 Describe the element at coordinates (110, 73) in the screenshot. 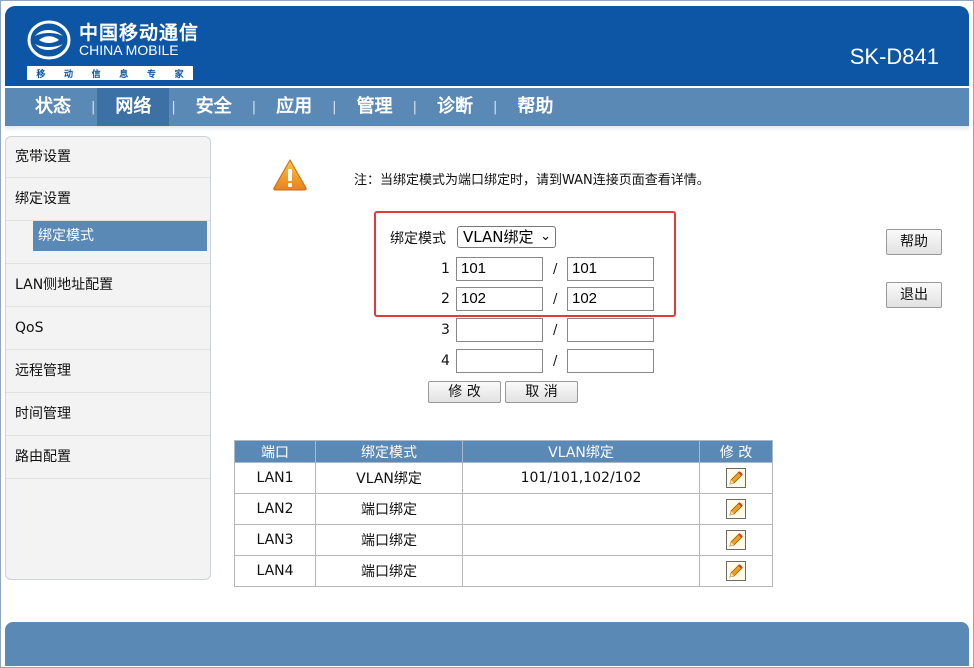

I see `brand-sub: 移 动 信 息 专 家` at that location.